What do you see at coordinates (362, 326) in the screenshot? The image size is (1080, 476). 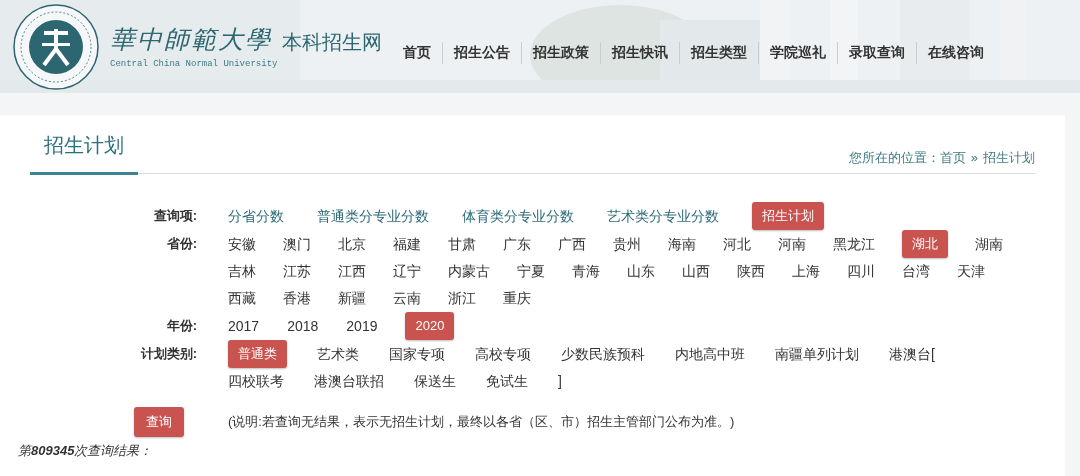 I see `filter-option: 2019` at bounding box center [362, 326].